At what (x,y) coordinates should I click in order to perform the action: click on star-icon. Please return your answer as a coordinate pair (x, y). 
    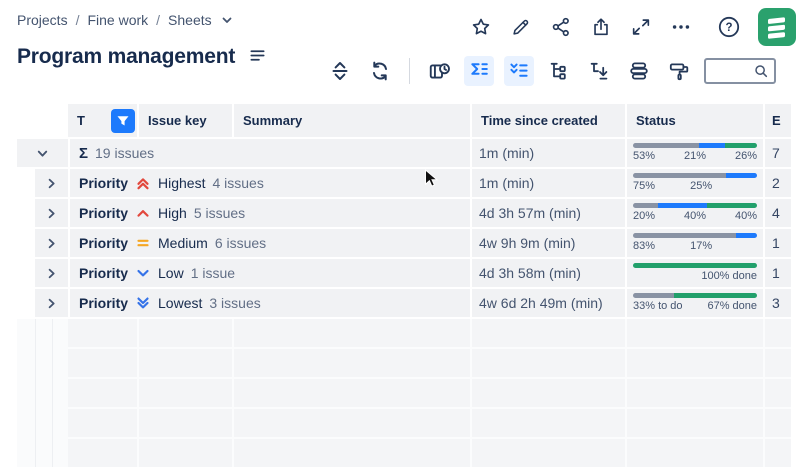
    Looking at the image, I should click on (481, 27).